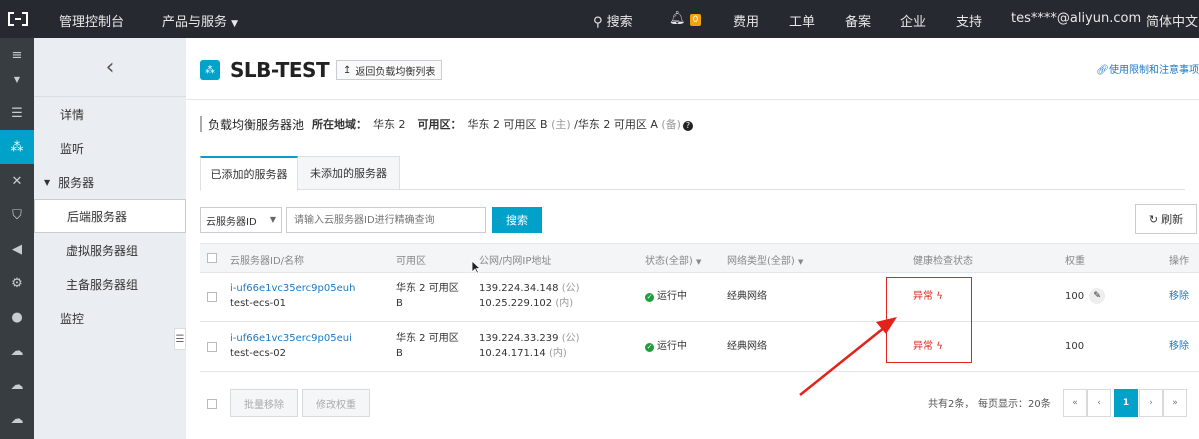 Image resolution: width=1199 pixels, height=439 pixels. What do you see at coordinates (516, 303) in the screenshot?
I see `private-ip-value: 10.25.229.102` at bounding box center [516, 303].